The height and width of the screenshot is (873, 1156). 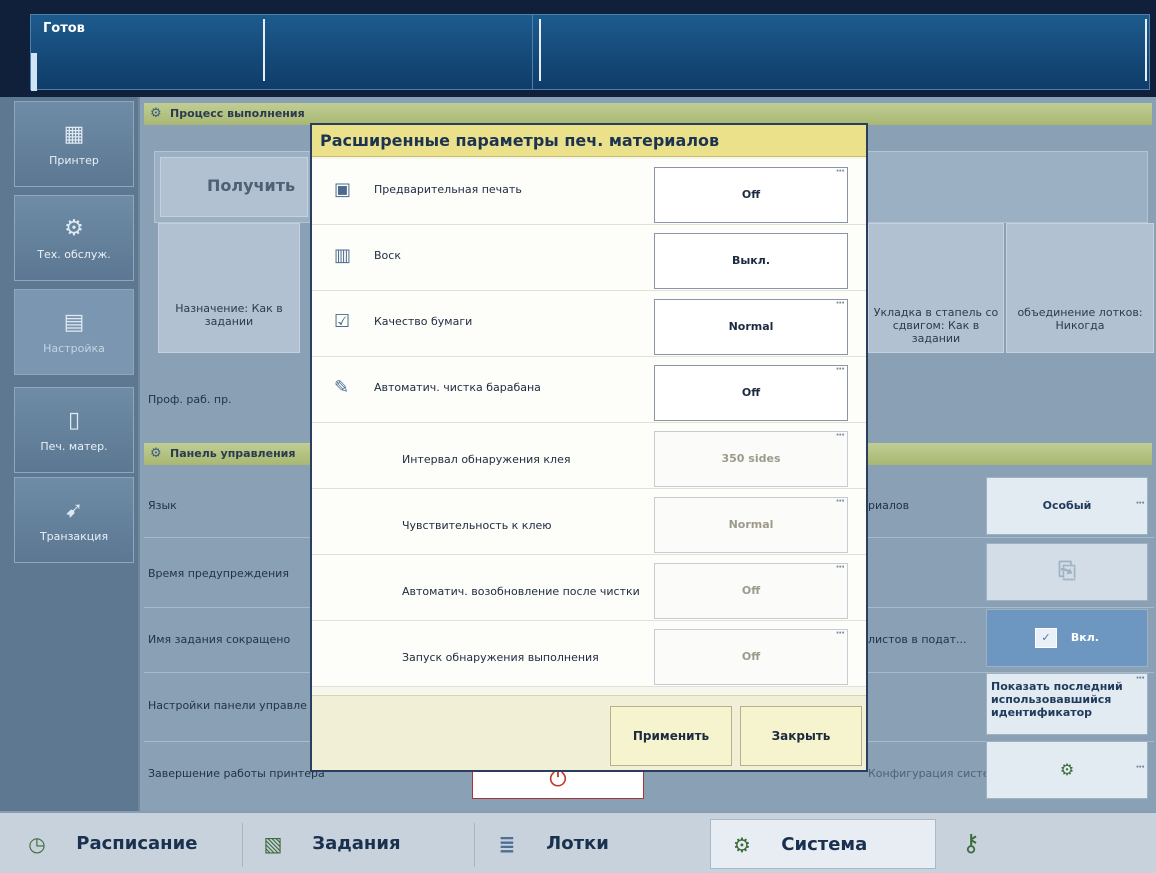 I want to click on drum-clean-value: Off, so click(x=751, y=392).